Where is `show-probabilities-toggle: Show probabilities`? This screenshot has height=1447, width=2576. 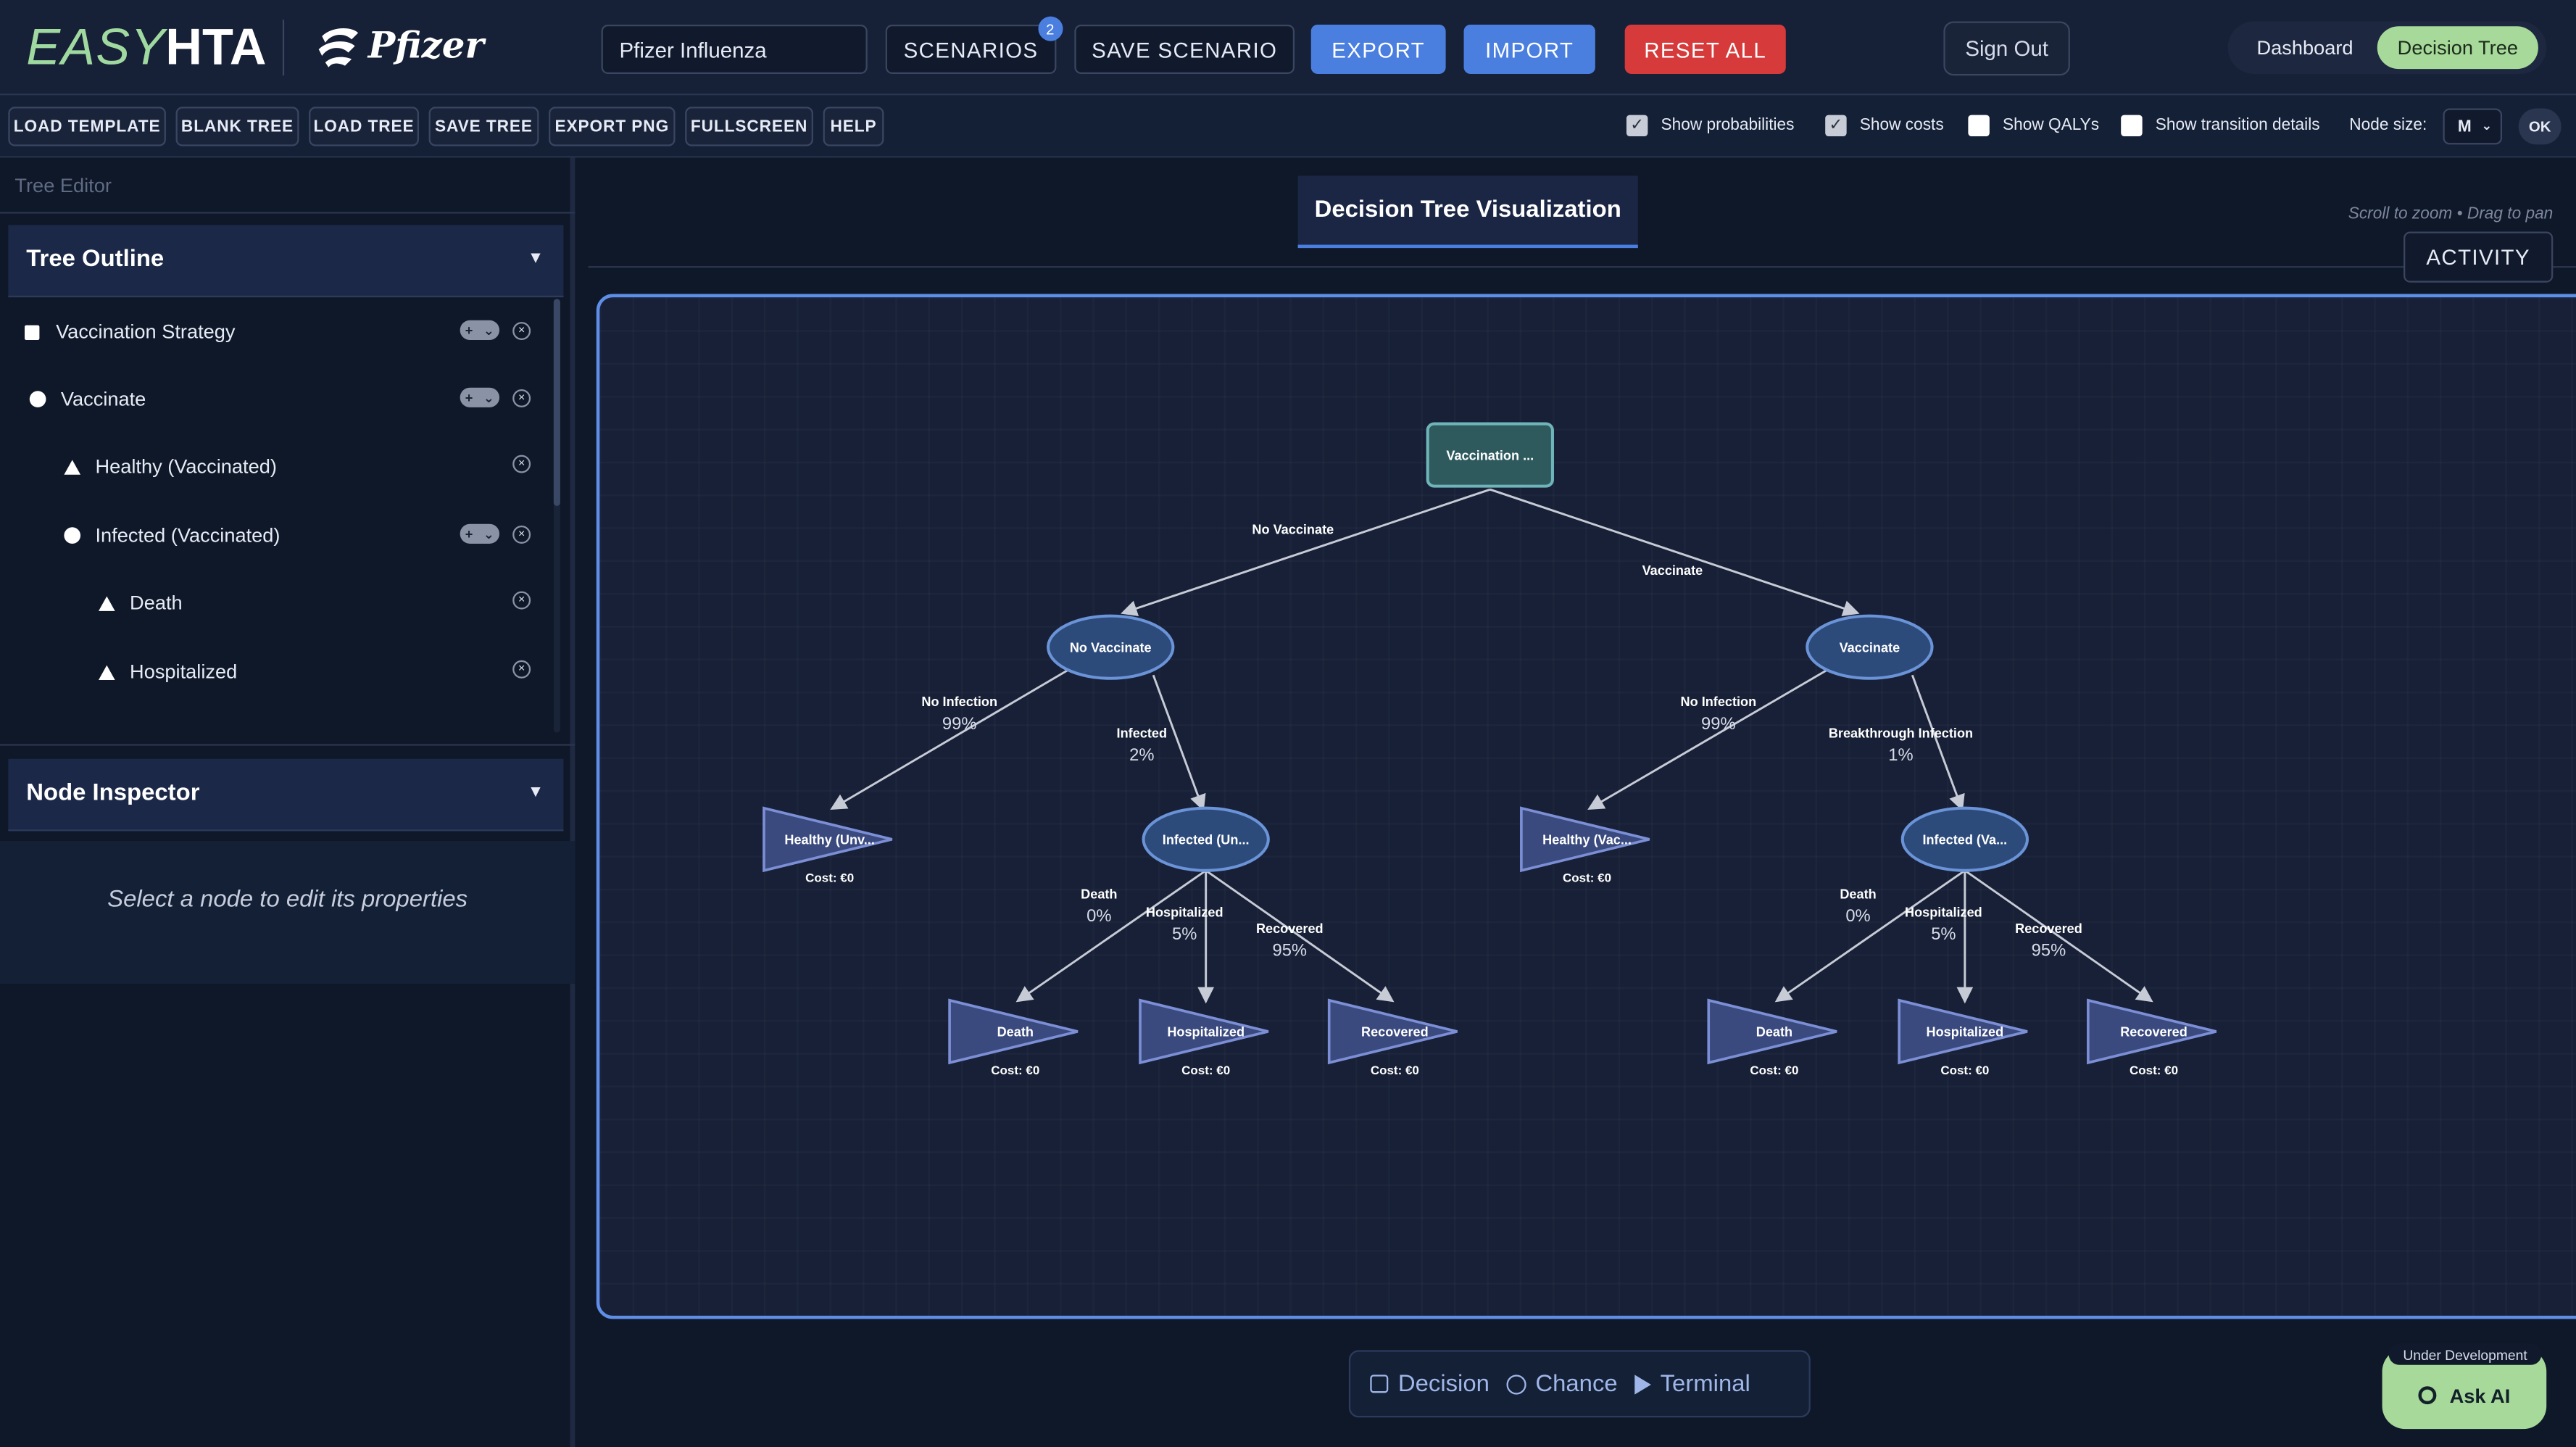
show-probabilities-toggle: Show probabilities is located at coordinates (1710, 126).